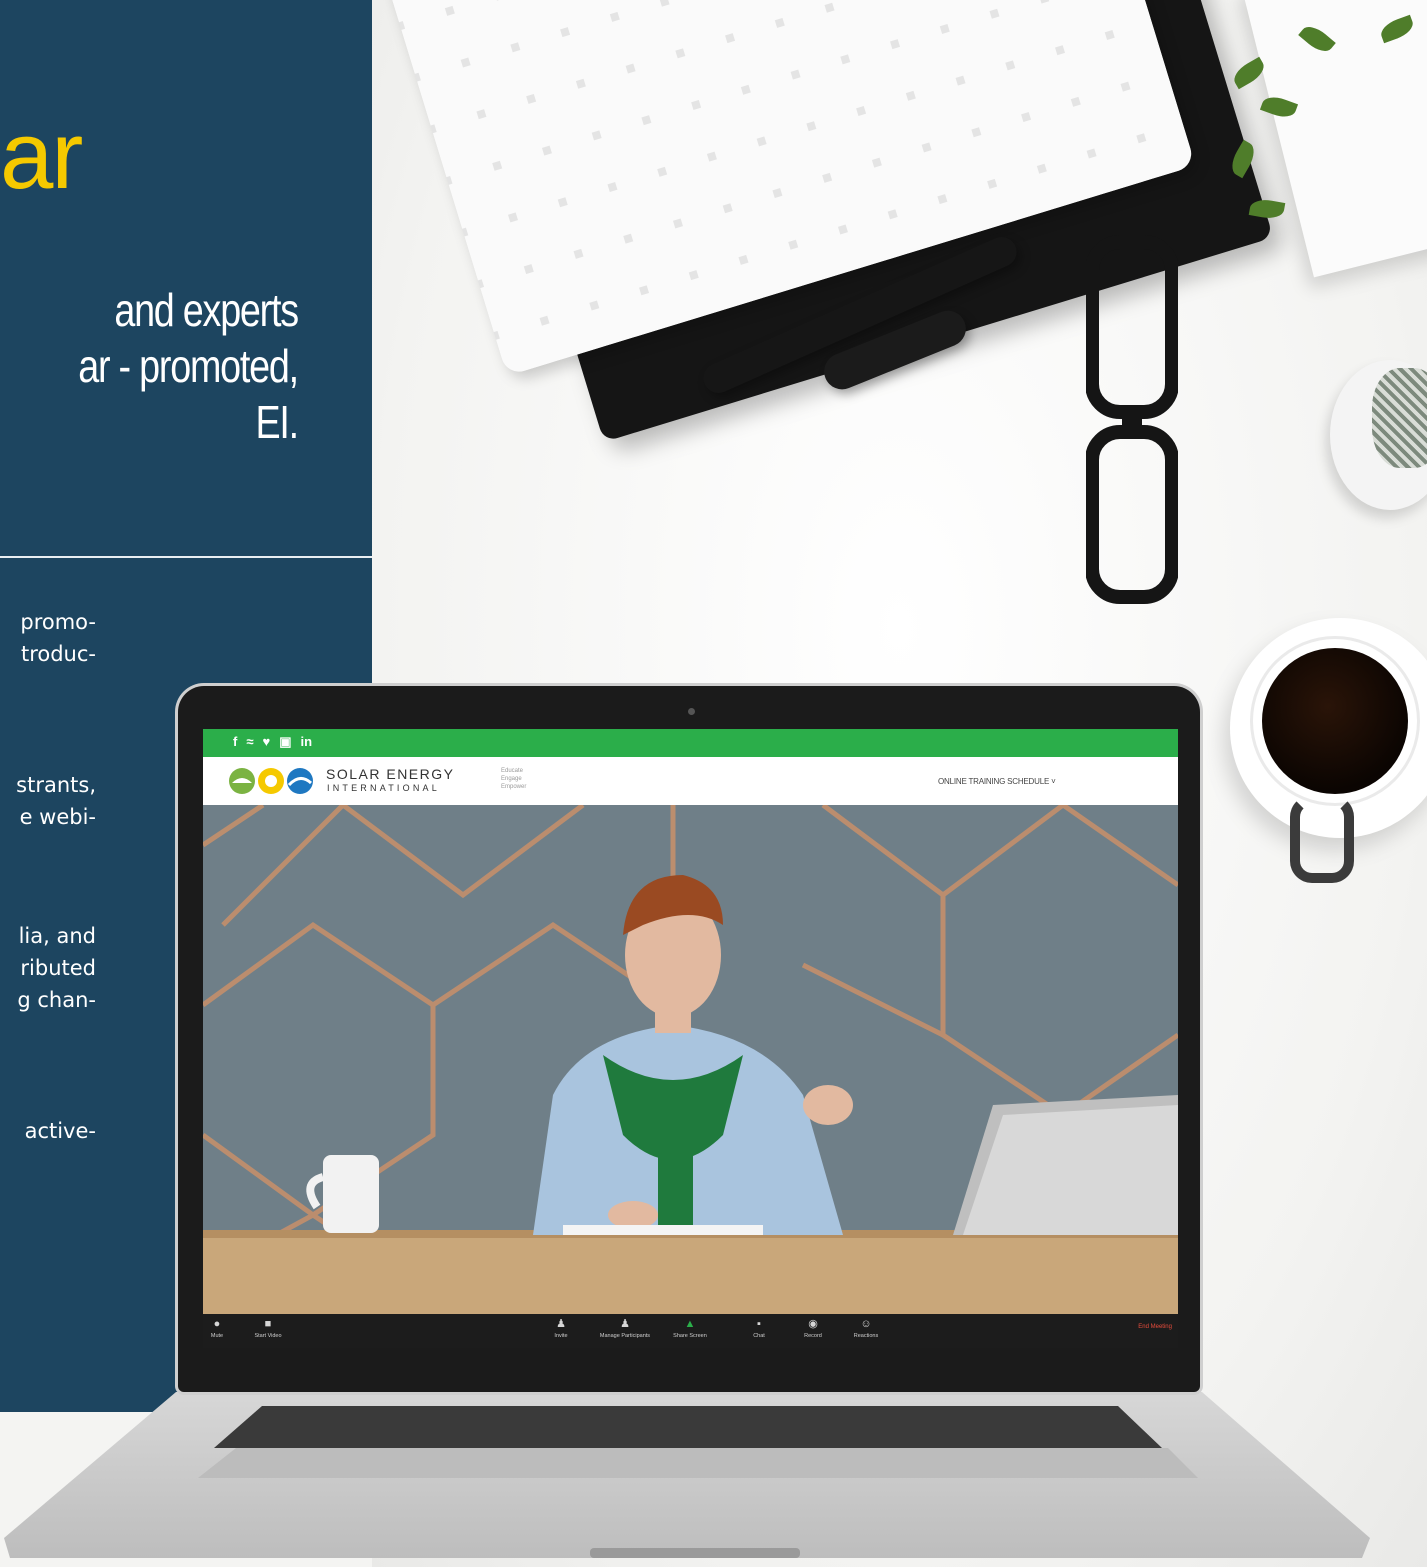  What do you see at coordinates (56, 1000) in the screenshot?
I see `body-line: g chan-` at bounding box center [56, 1000].